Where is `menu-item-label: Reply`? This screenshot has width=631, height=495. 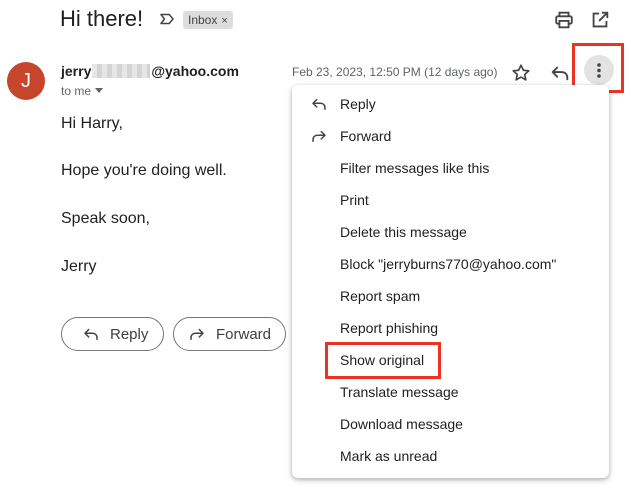 menu-item-label: Reply is located at coordinates (358, 104).